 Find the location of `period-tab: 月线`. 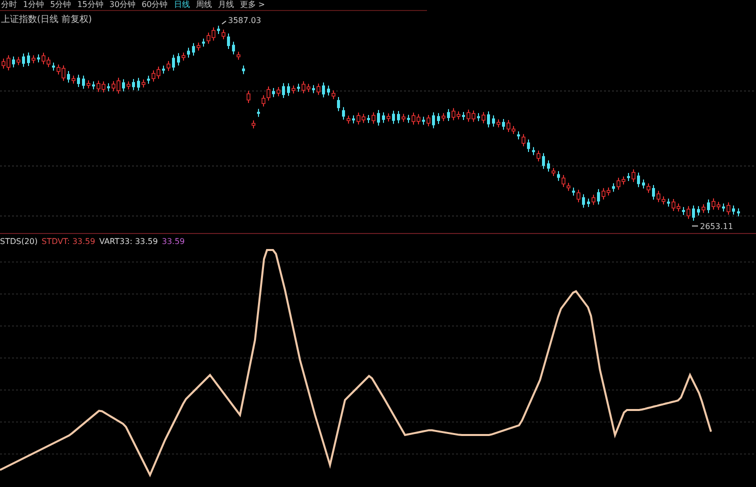

period-tab: 月线 is located at coordinates (226, 5).